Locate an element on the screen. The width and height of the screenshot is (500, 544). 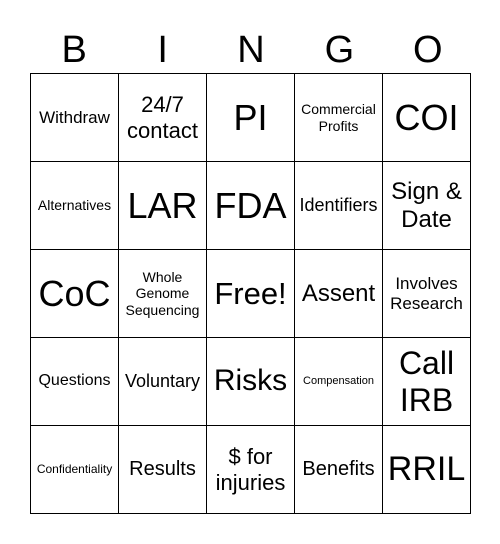
bingo-cell: $ for injuries is located at coordinates (251, 470).